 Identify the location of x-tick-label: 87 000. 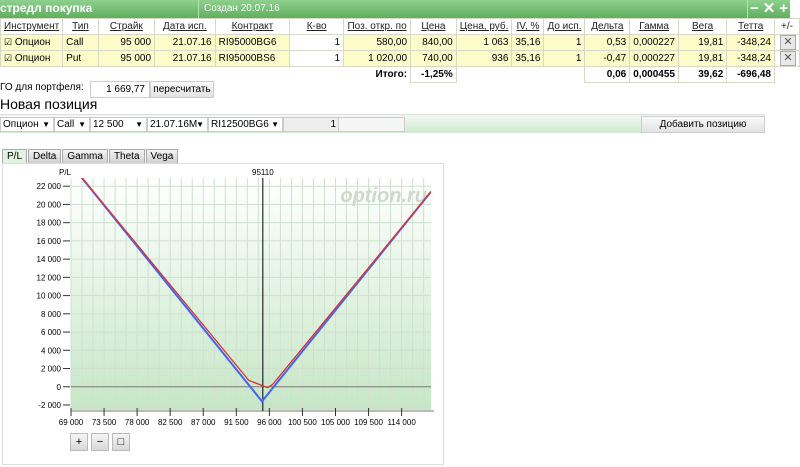
(203, 422).